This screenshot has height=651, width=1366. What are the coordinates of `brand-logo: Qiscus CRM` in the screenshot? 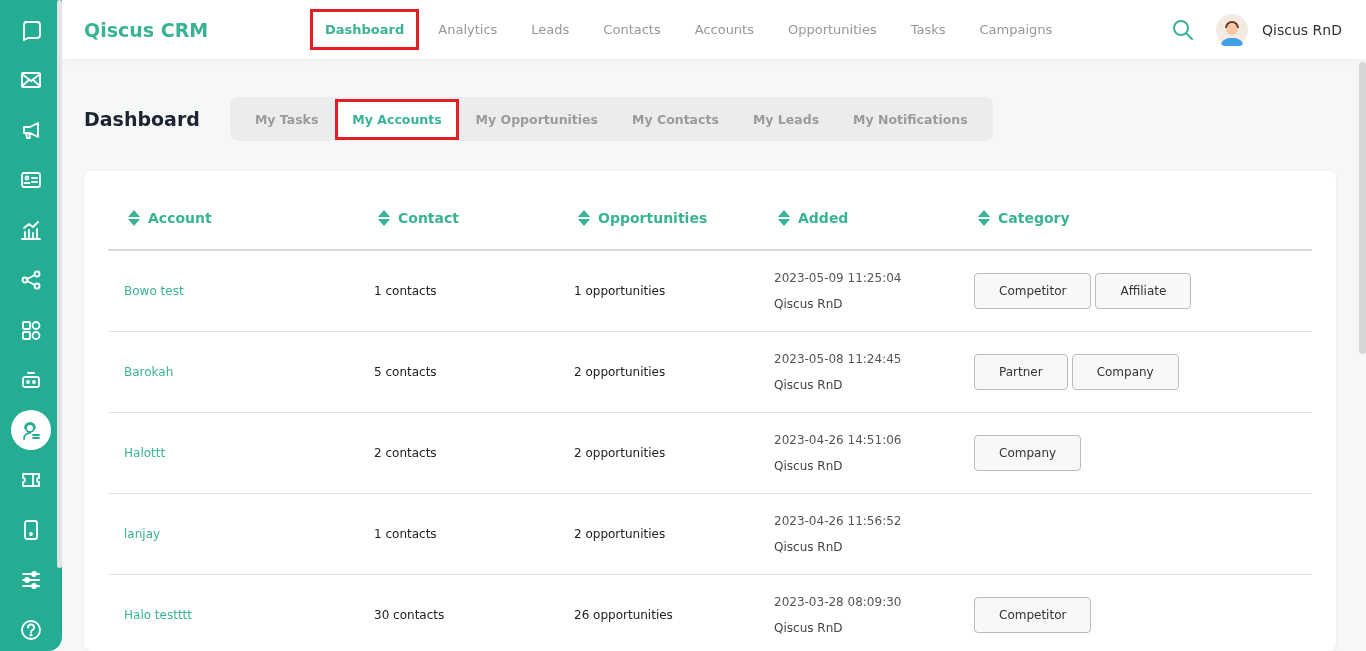 It's located at (197, 29).